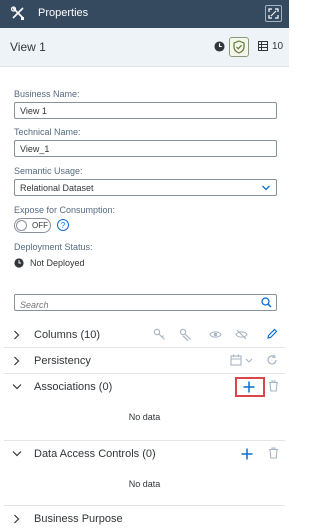 The width and height of the screenshot is (320, 530). I want to click on data-access-controls-header: Data Access Controls (0), so click(144, 454).